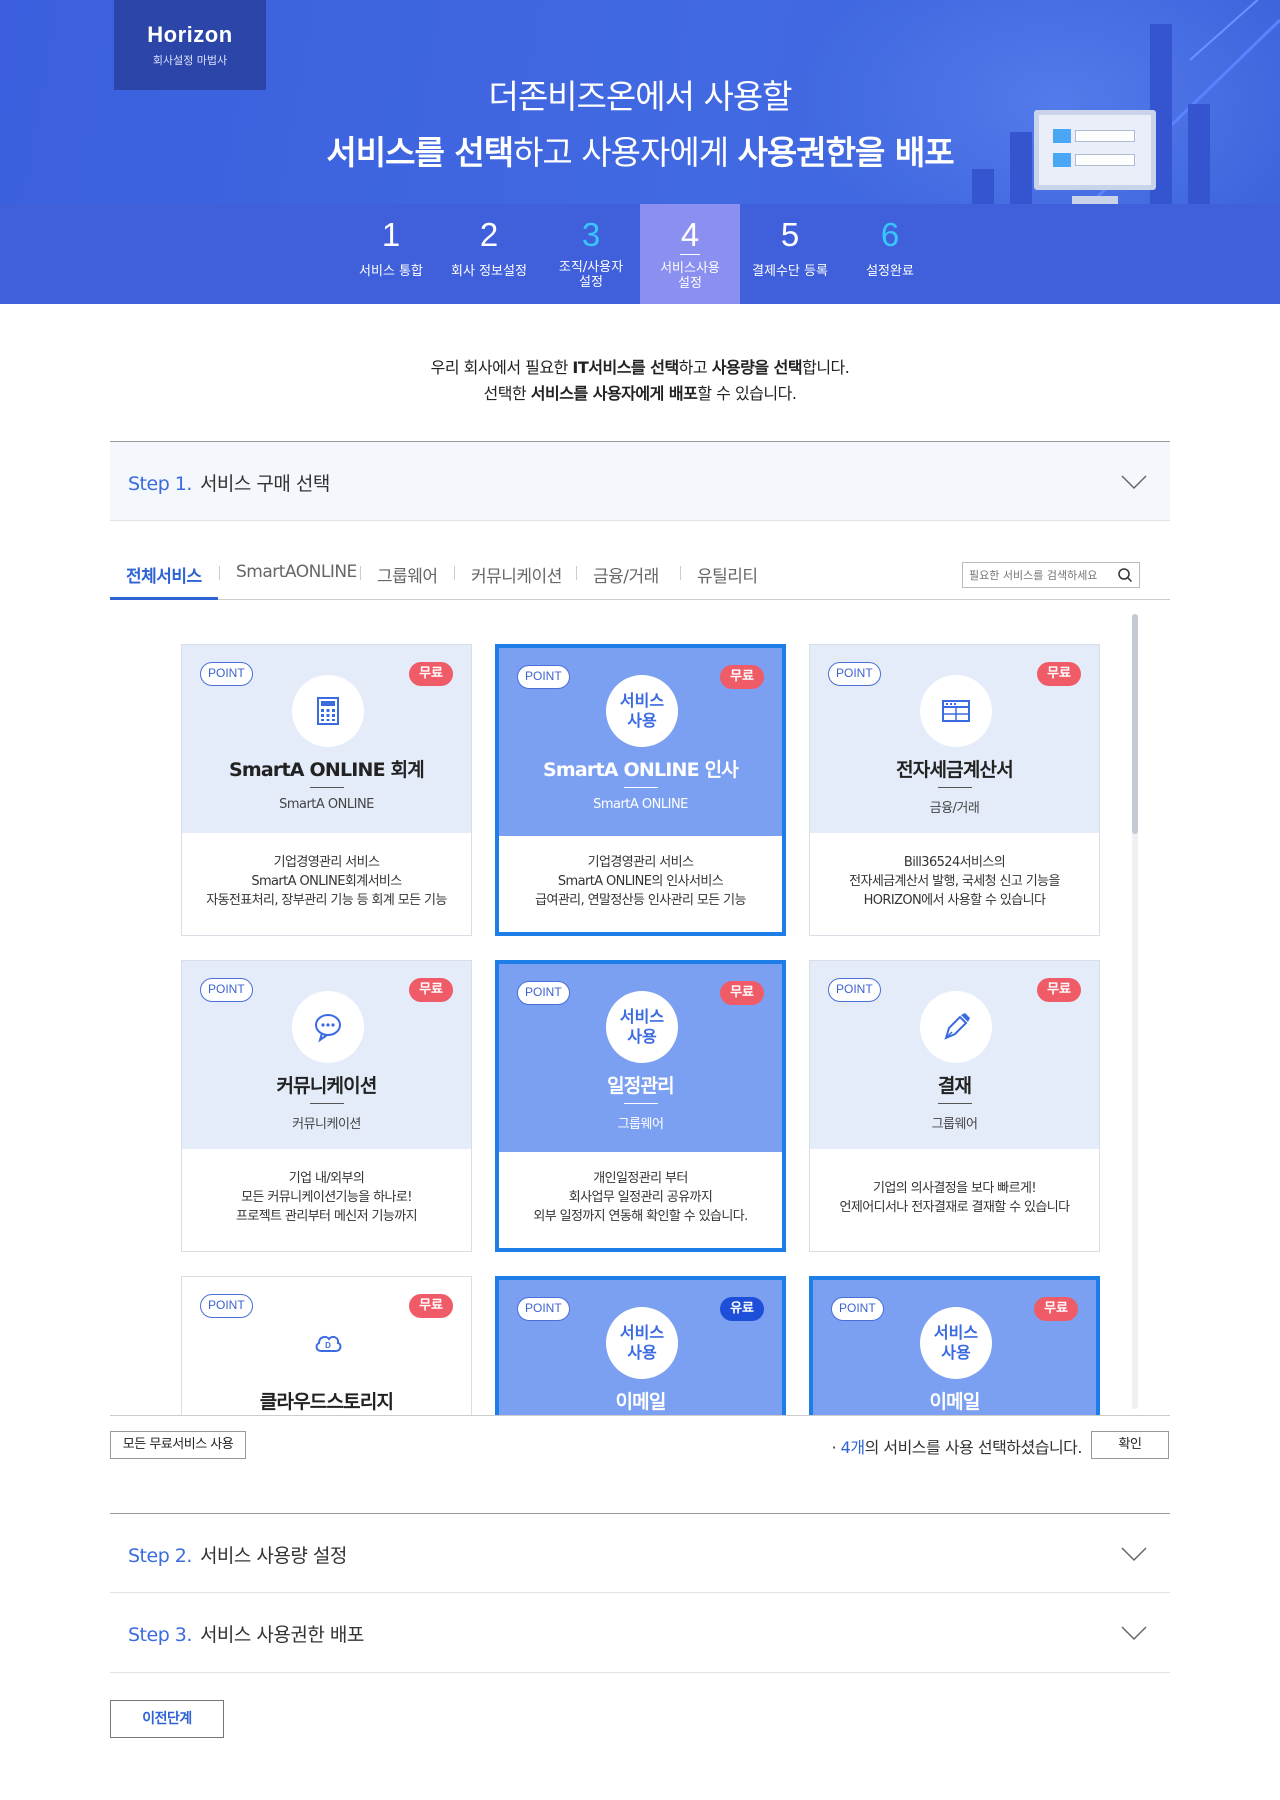 The width and height of the screenshot is (1280, 1800). I want to click on brand-subtitle: 회사설정 마법사, so click(190, 60).